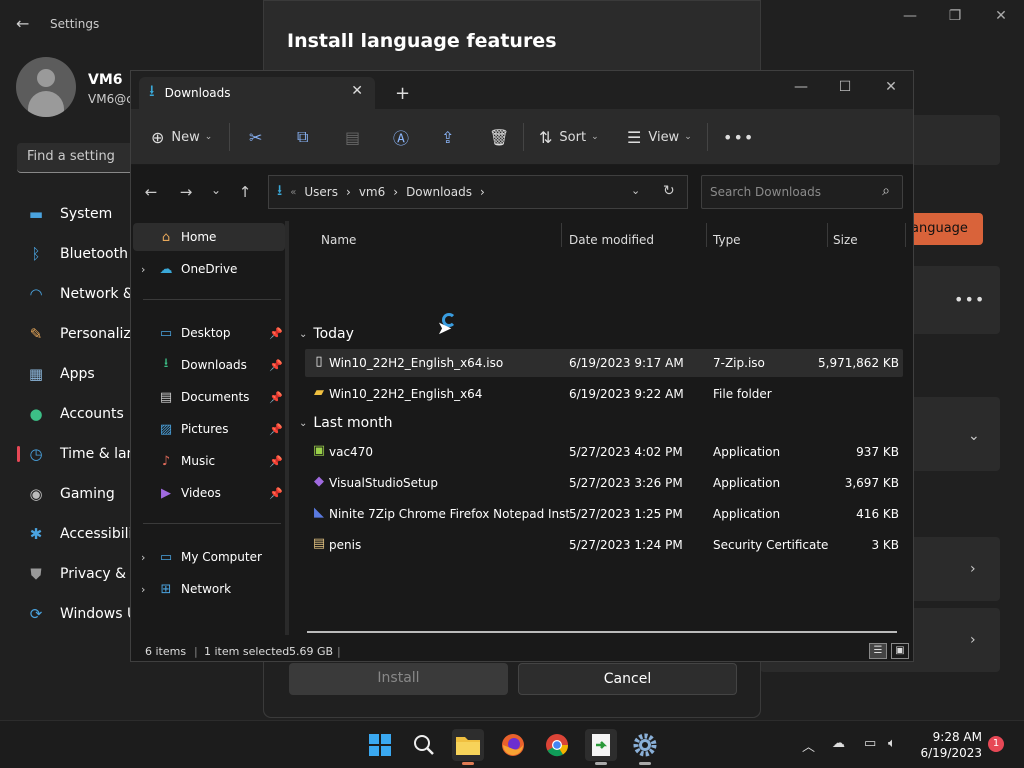 The height and width of the screenshot is (768, 1024). What do you see at coordinates (944, 229) in the screenshot?
I see `add-language-button: anguage` at bounding box center [944, 229].